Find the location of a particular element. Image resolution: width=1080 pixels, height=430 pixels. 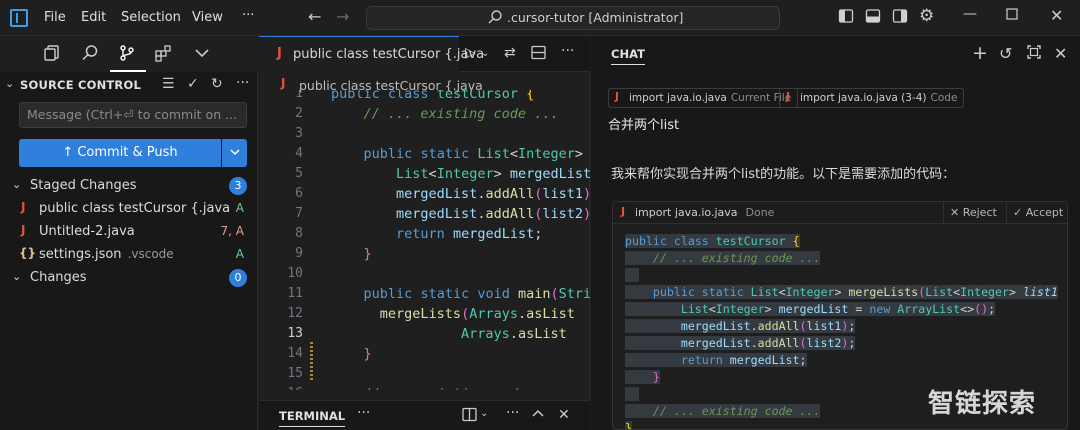

close-window-icon: ✕ is located at coordinates (1056, 15).